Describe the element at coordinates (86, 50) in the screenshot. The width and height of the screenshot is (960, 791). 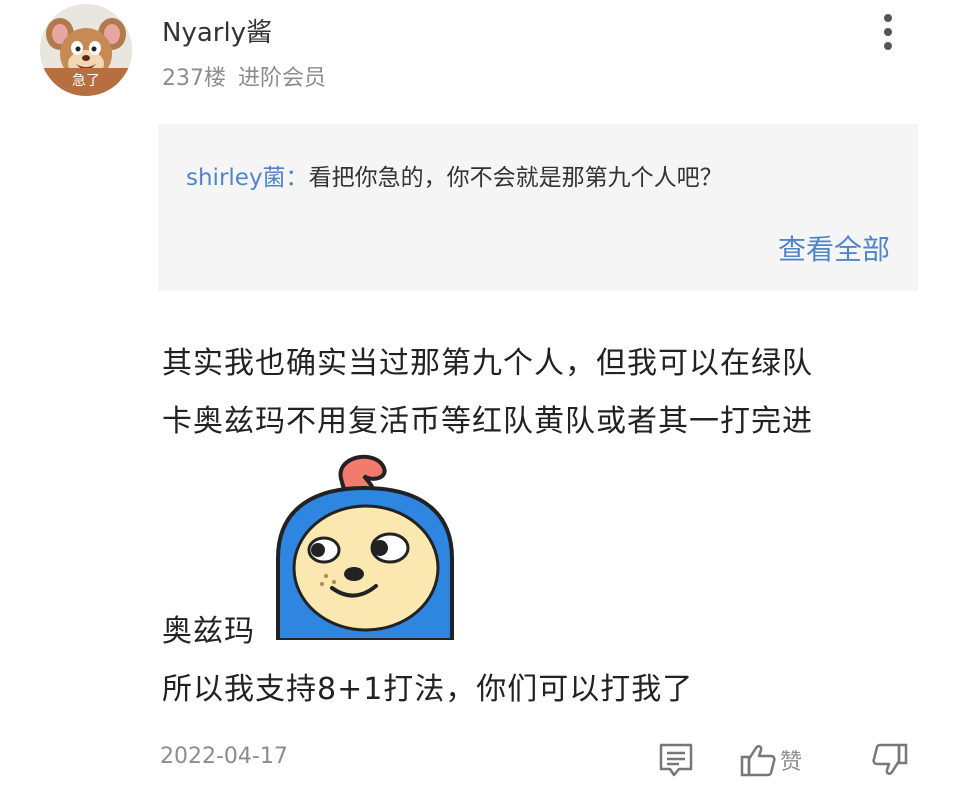
I see `avatar: 急了` at that location.